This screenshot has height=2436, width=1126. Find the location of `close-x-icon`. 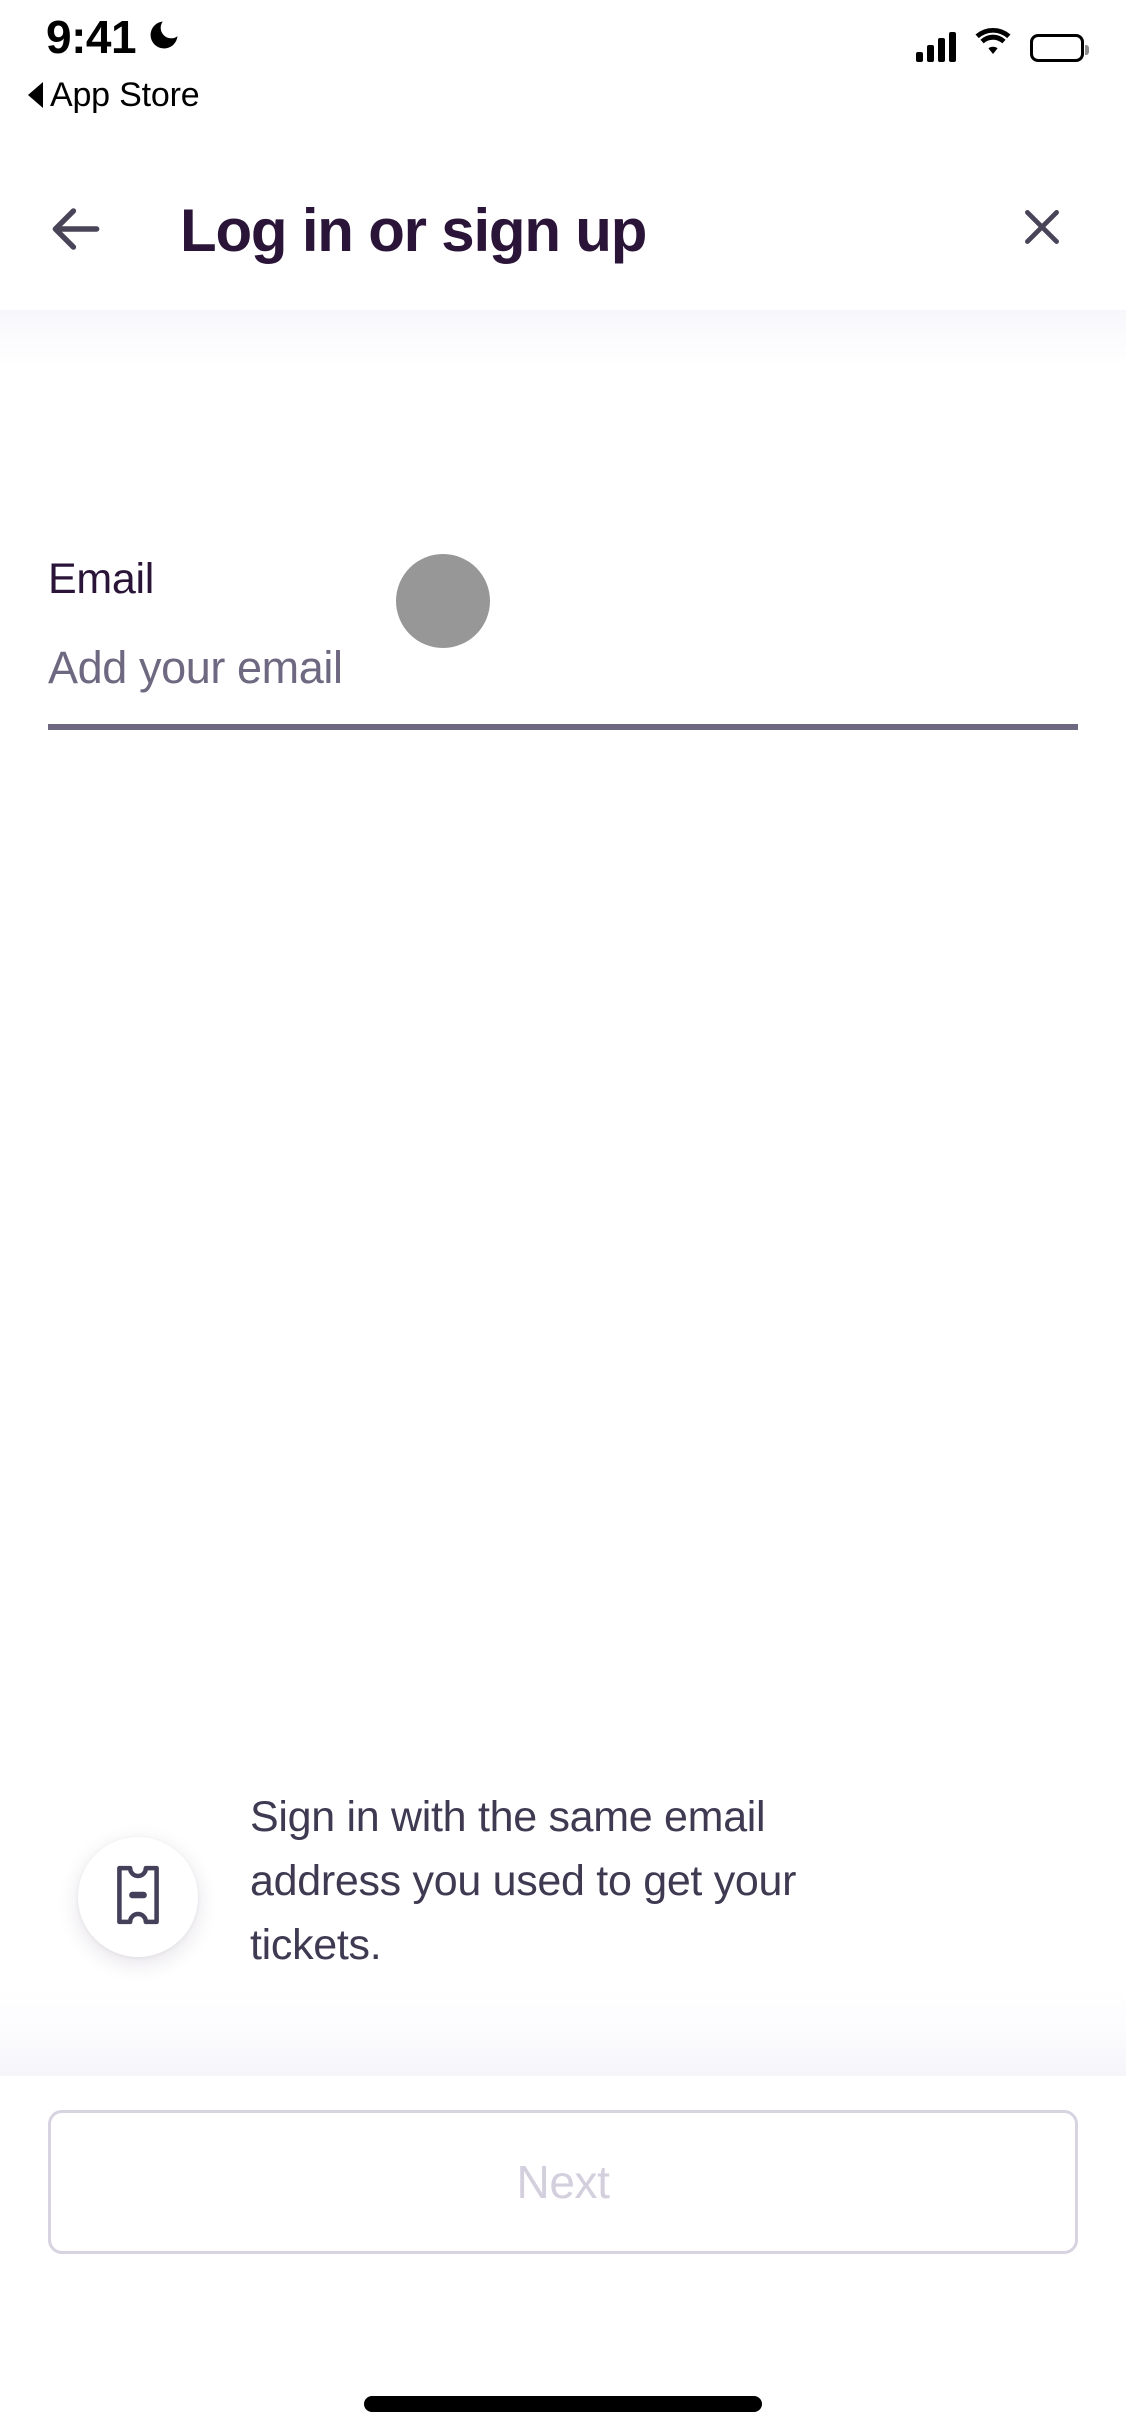

close-x-icon is located at coordinates (1042, 229).